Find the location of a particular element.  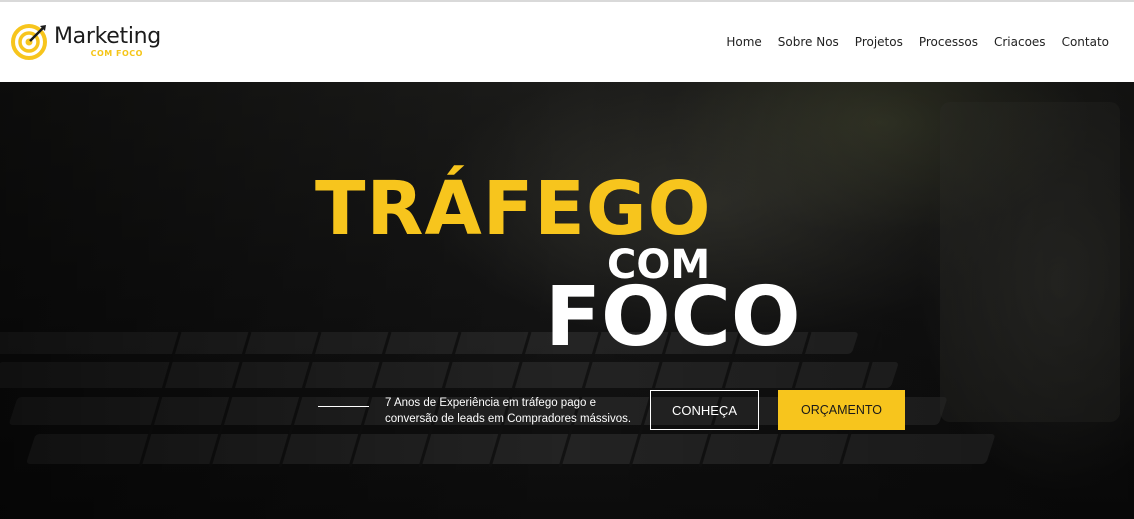

nav-item-sobre-nos: Sobre Nos is located at coordinates (808, 42).